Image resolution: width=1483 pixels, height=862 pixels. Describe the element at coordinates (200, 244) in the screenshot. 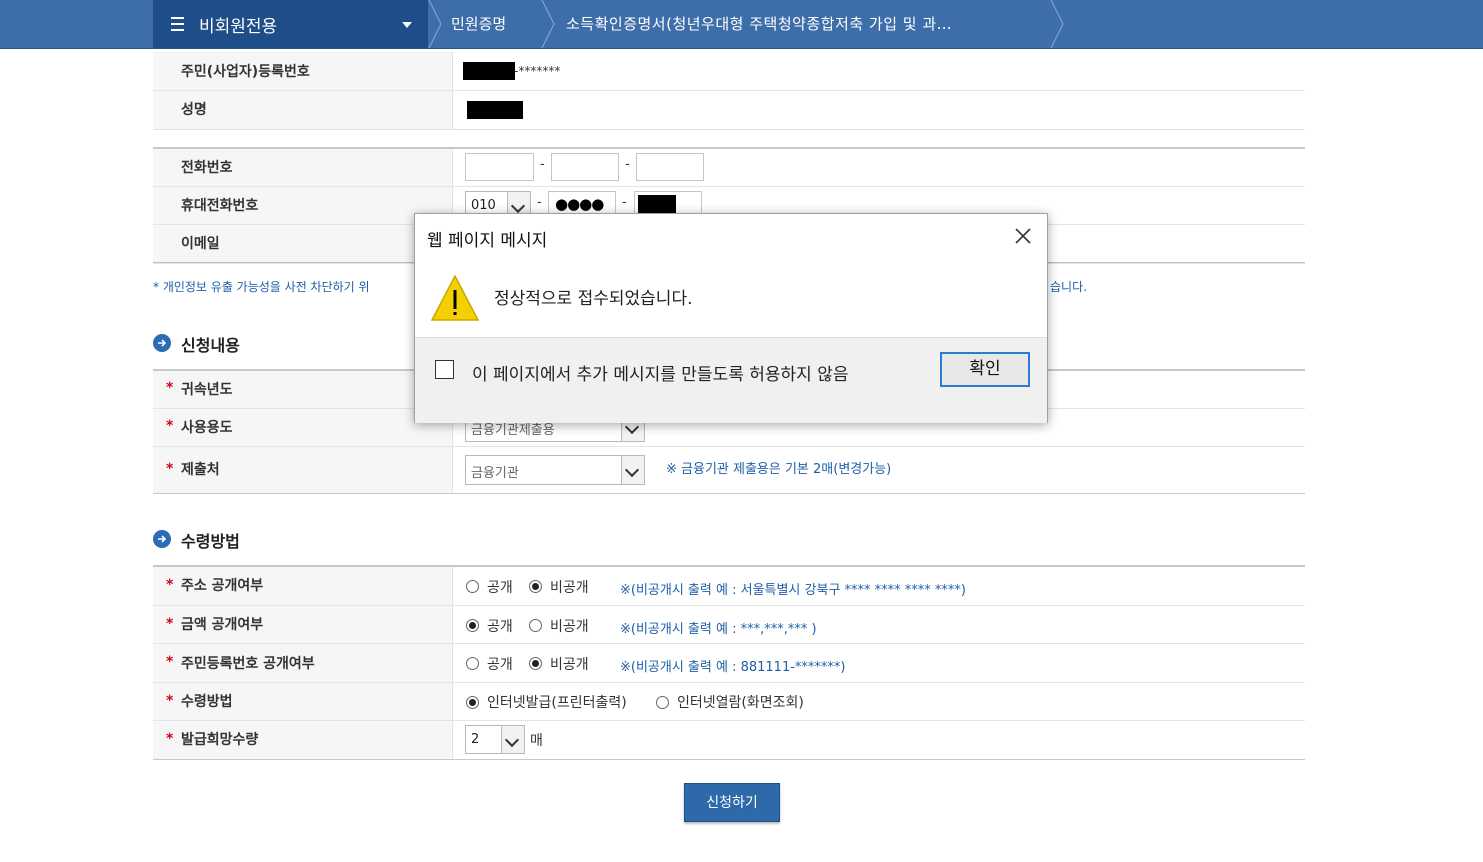

I see `email-label: 이메일` at that location.